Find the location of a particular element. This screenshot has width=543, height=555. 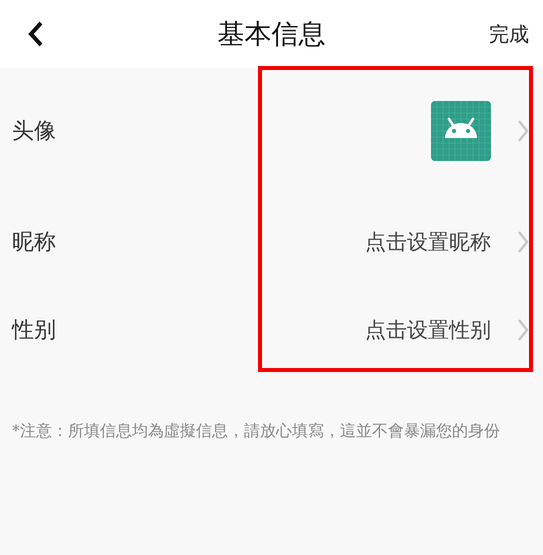

settings-row: 性别 点击设置性别 is located at coordinates (271, 330).